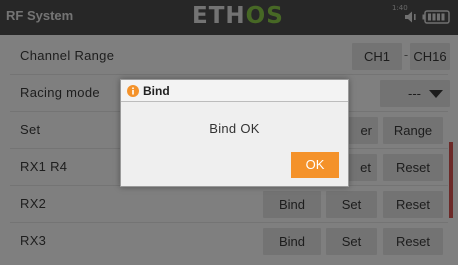 This screenshot has width=458, height=265. What do you see at coordinates (234, 91) in the screenshot?
I see `dialog-header: Bind` at bounding box center [234, 91].